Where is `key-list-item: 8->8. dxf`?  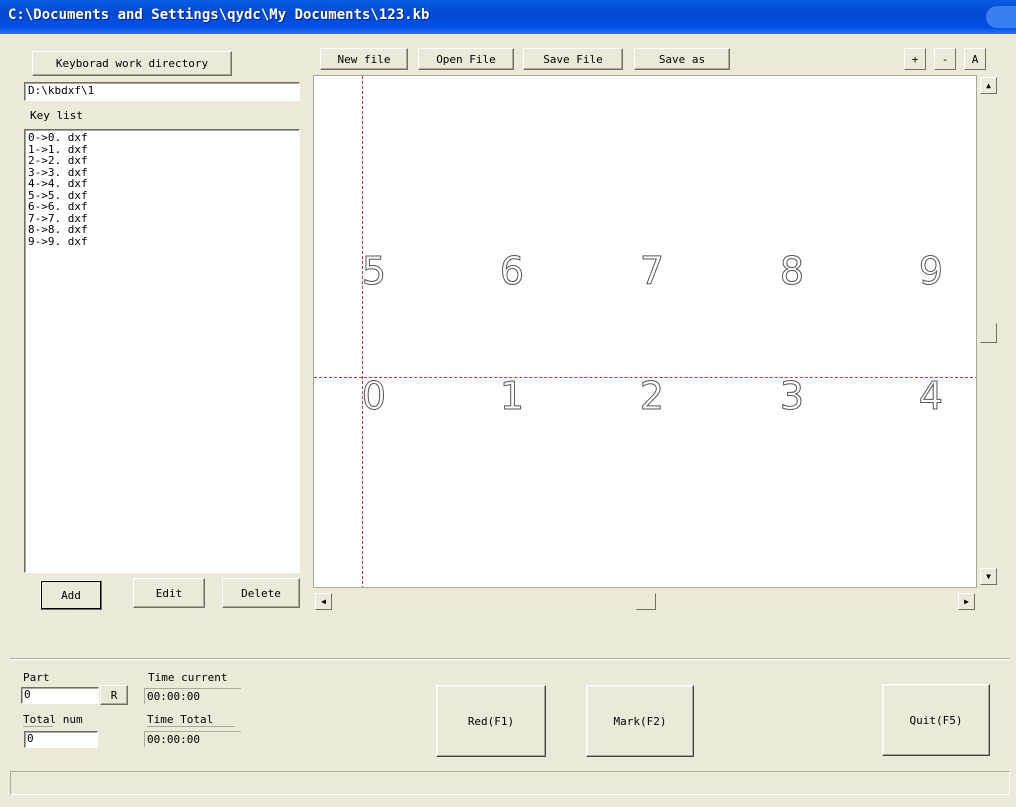
key-list-item: 8->8. dxf is located at coordinates (162, 230).